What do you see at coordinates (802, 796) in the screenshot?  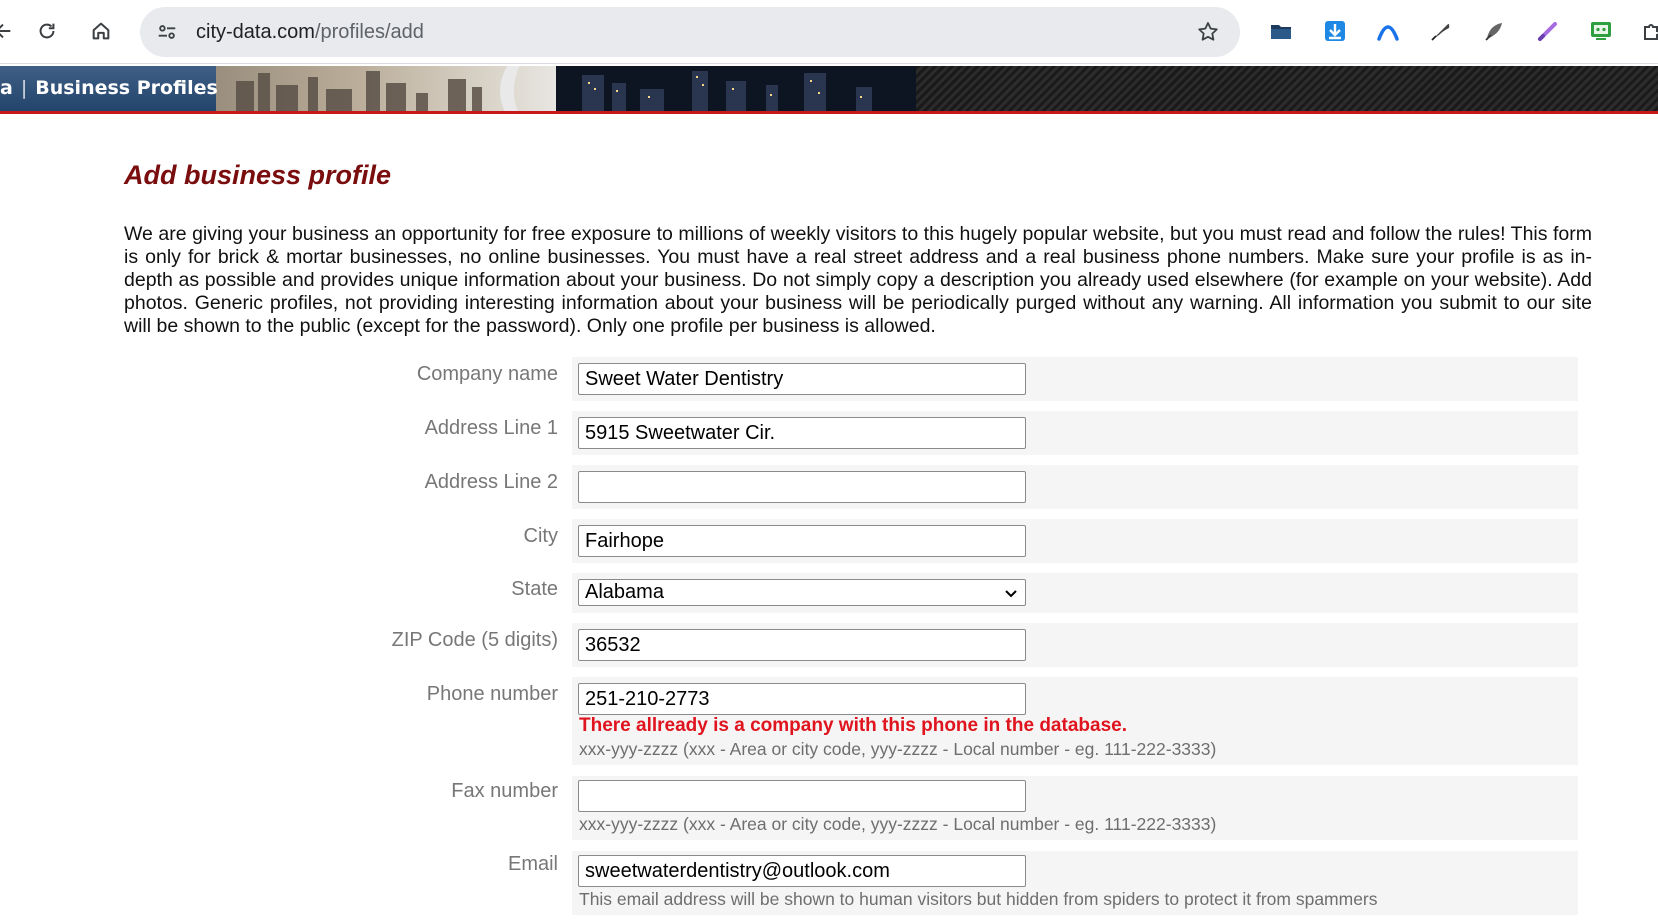 I see `fax-input` at bounding box center [802, 796].